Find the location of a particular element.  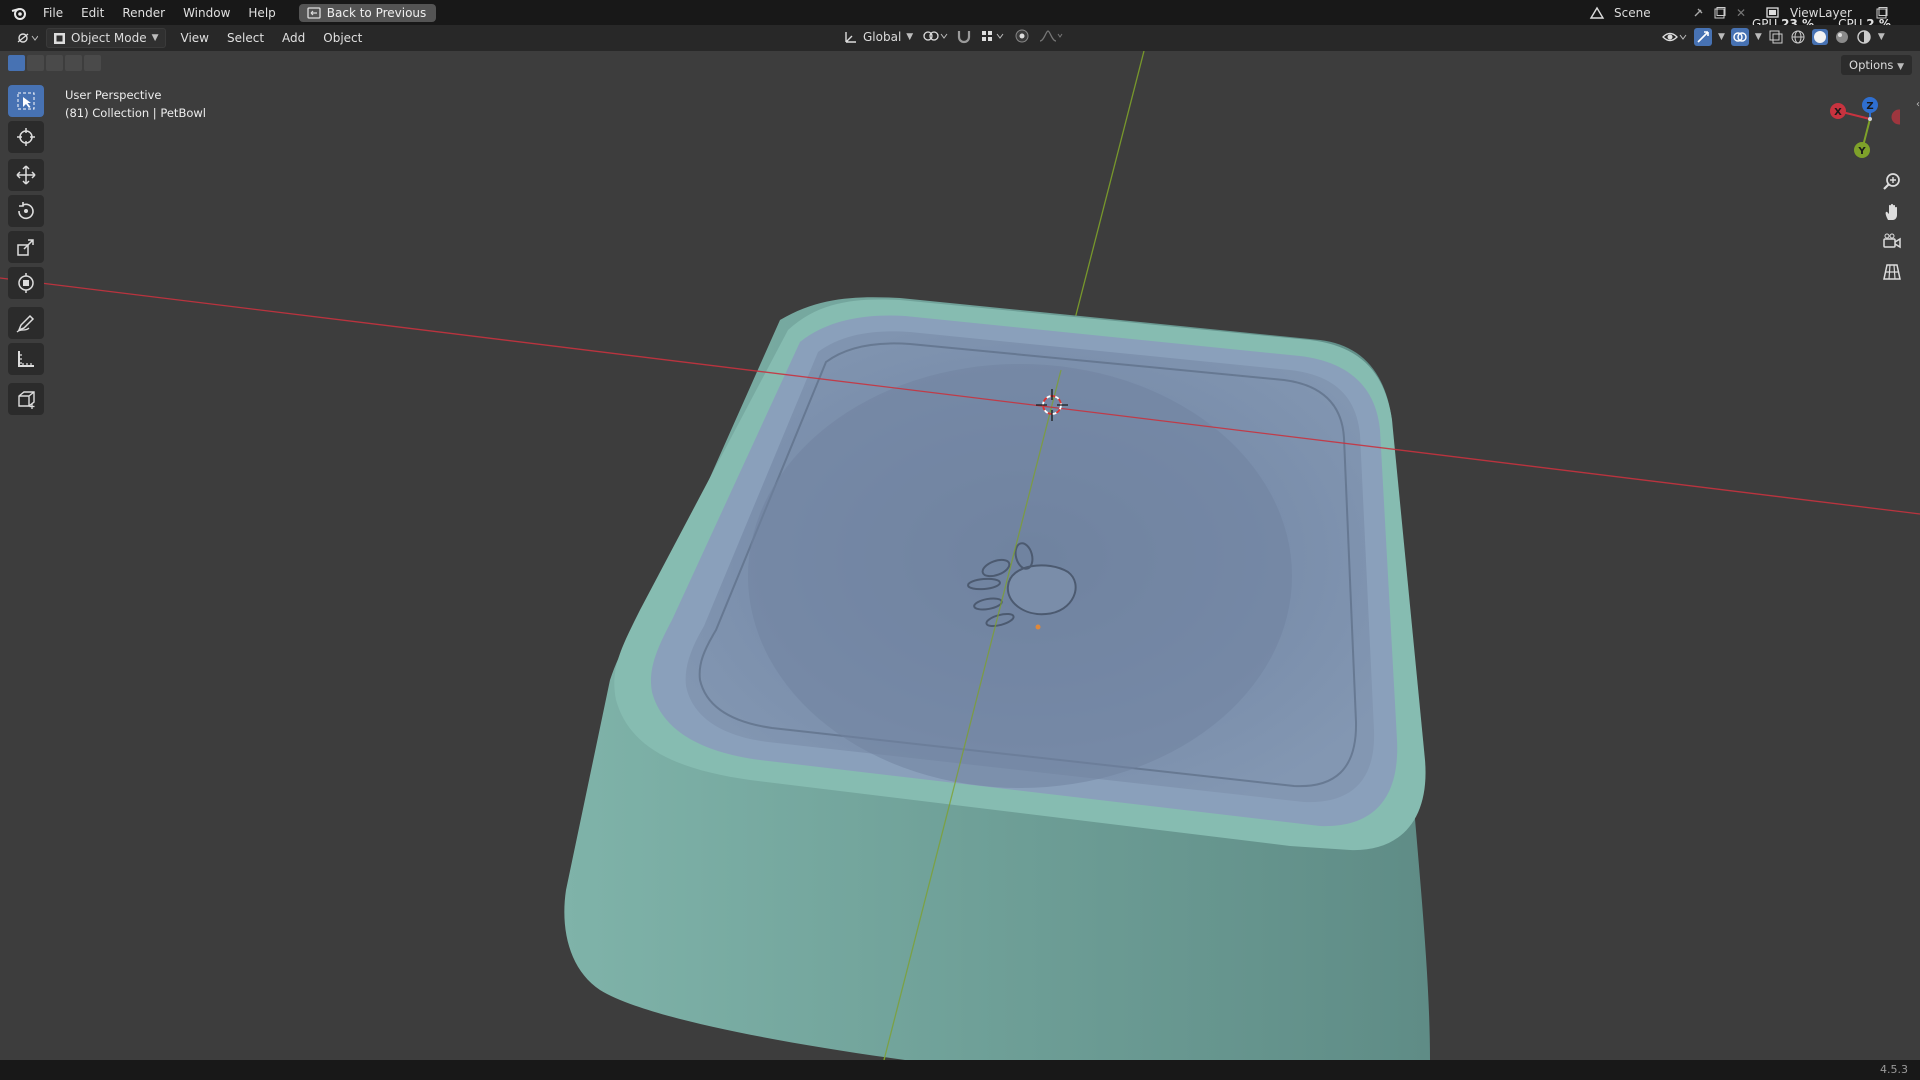

selection-mode-buttons is located at coordinates (54, 63).